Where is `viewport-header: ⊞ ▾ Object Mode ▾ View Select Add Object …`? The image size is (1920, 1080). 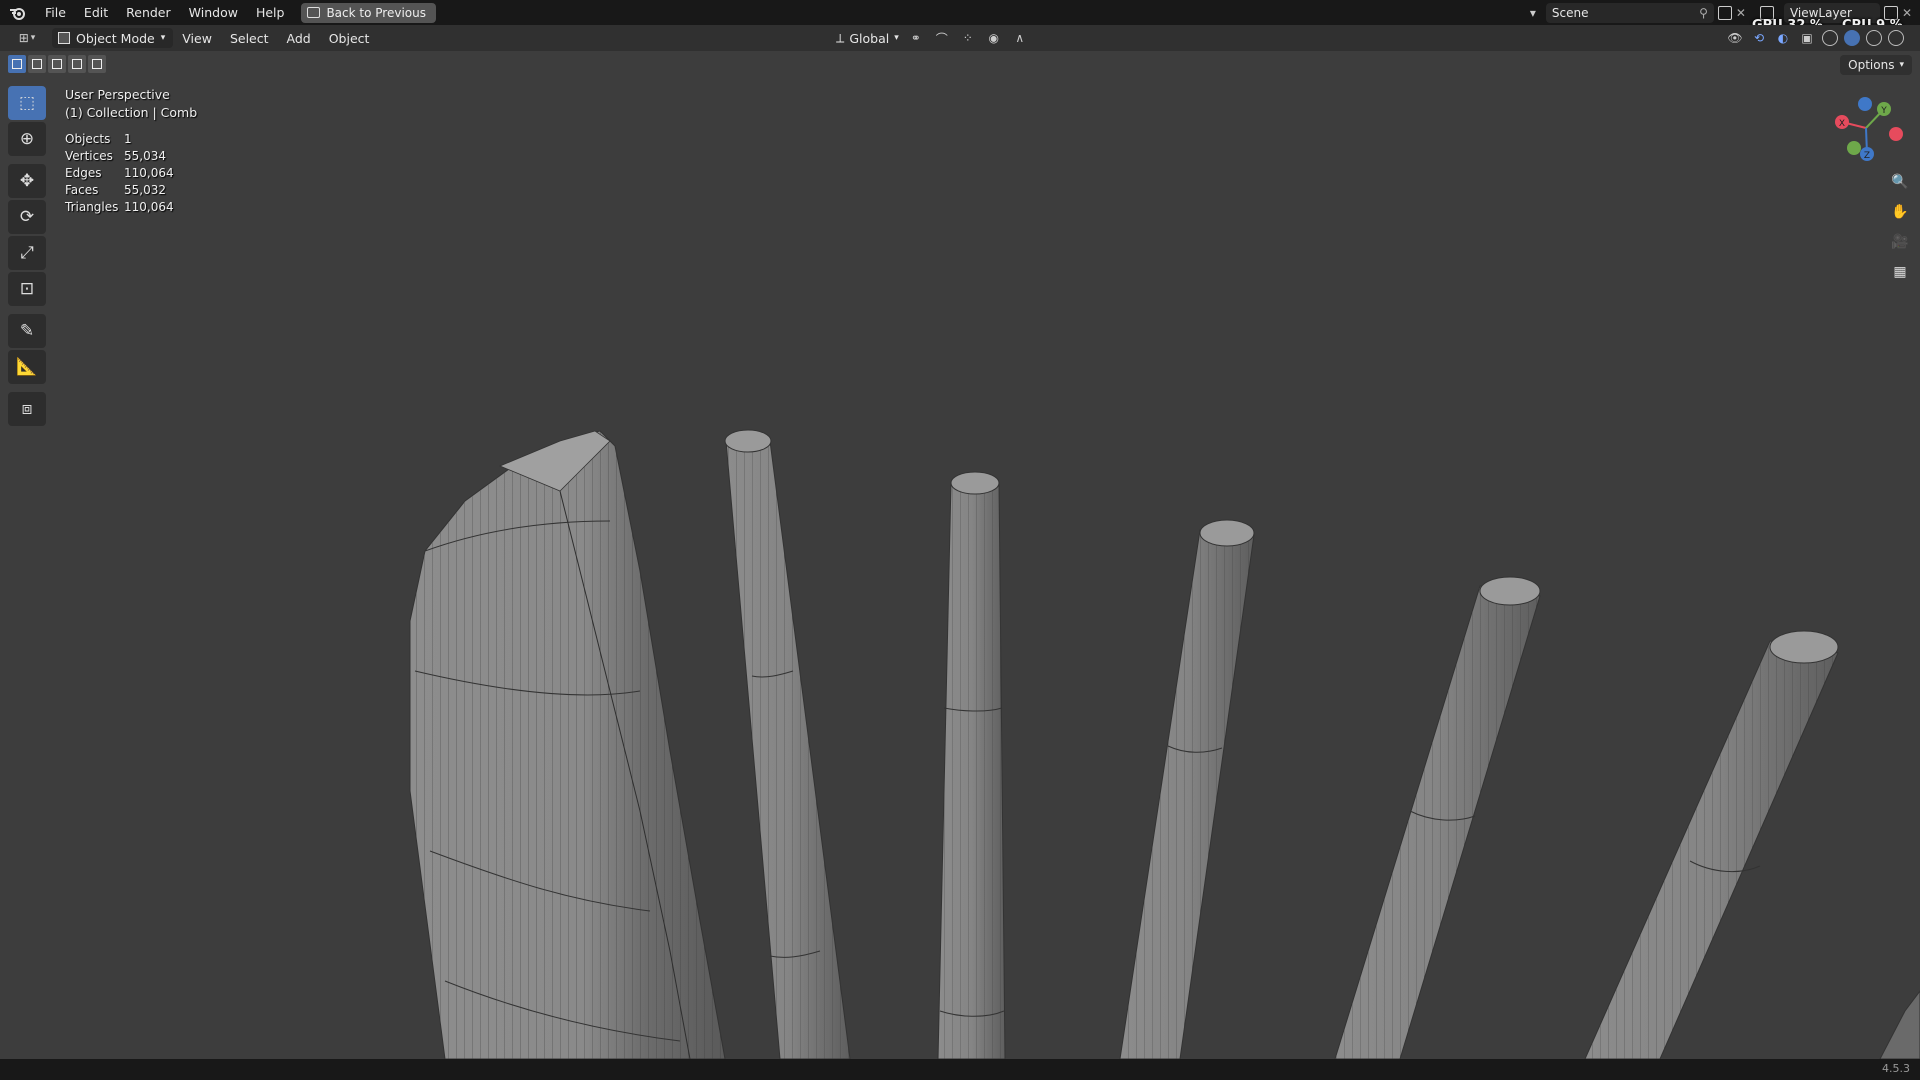 viewport-header: ⊞ ▾ Object Mode ▾ View Select Add Object … is located at coordinates (960, 38).